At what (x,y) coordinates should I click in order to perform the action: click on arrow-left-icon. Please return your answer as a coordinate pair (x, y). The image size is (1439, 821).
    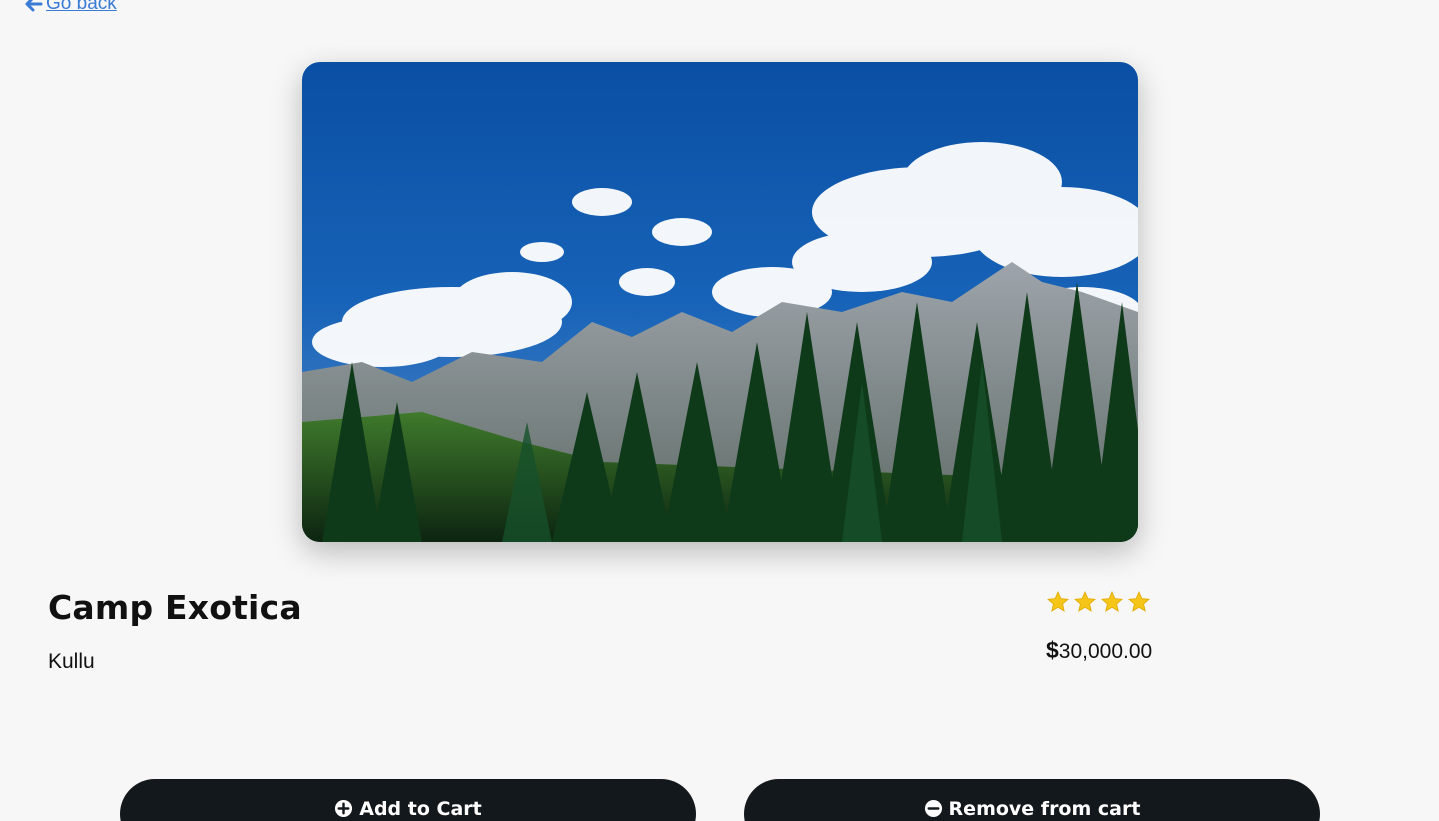
    Looking at the image, I should click on (34, 6).